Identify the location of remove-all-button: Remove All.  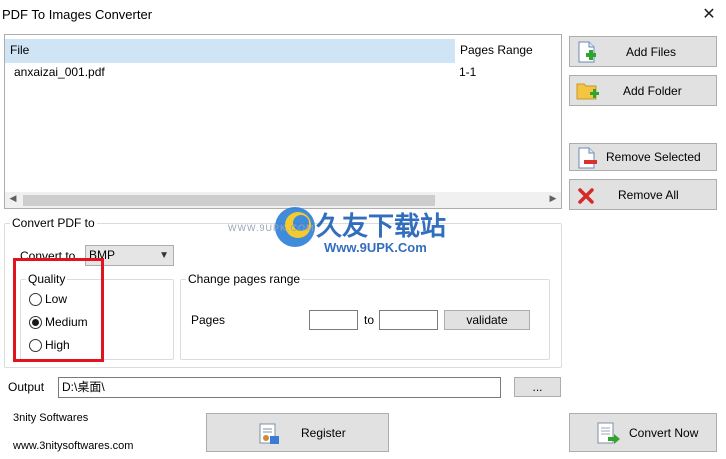
(643, 194).